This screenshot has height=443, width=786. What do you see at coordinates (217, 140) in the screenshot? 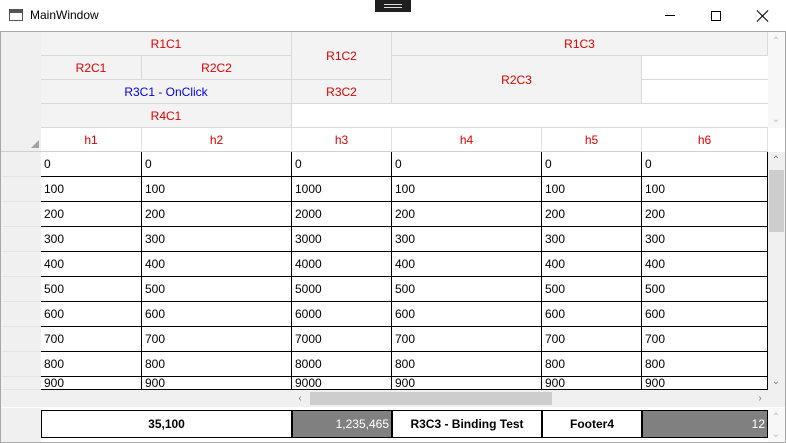
I see `column-header-2: h2` at bounding box center [217, 140].